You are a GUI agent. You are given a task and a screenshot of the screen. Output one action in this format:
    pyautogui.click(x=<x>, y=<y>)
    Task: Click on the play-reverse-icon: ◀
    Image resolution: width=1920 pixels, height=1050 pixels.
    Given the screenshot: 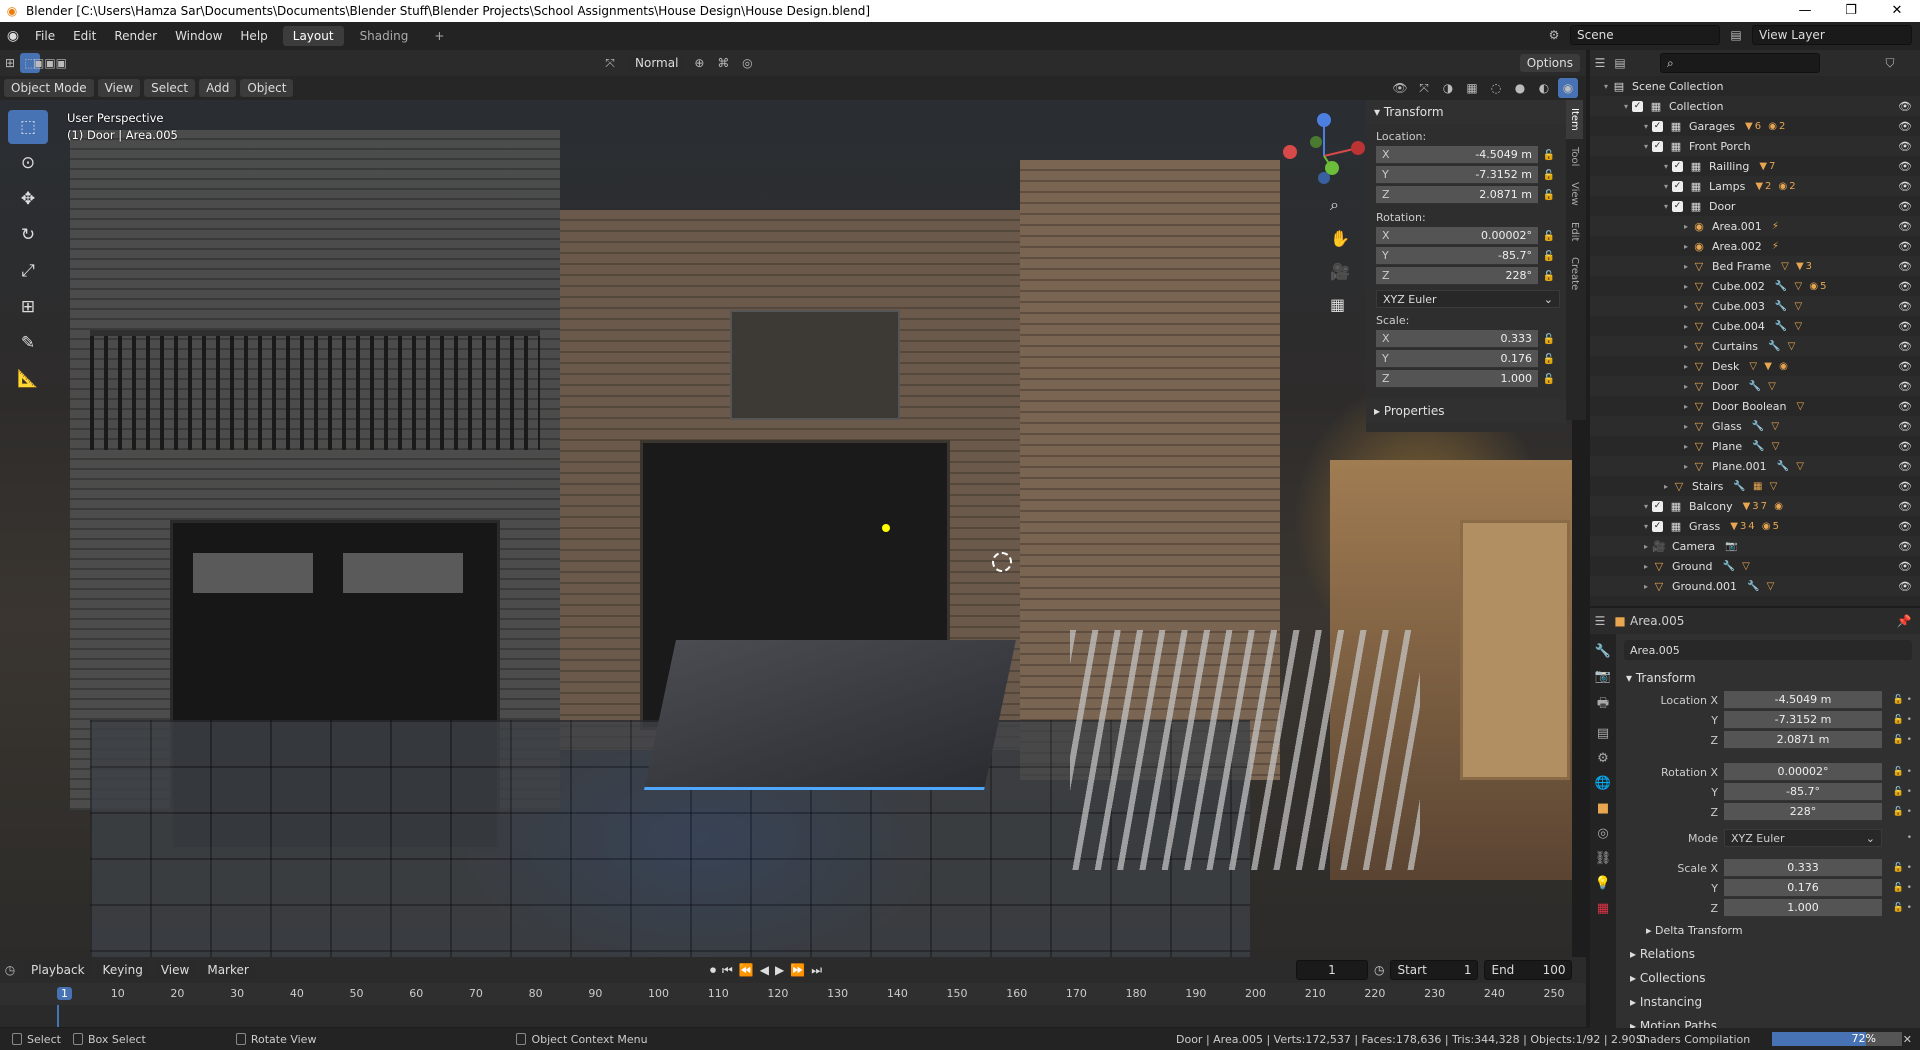 What is the action you would take?
    pyautogui.click(x=764, y=970)
    